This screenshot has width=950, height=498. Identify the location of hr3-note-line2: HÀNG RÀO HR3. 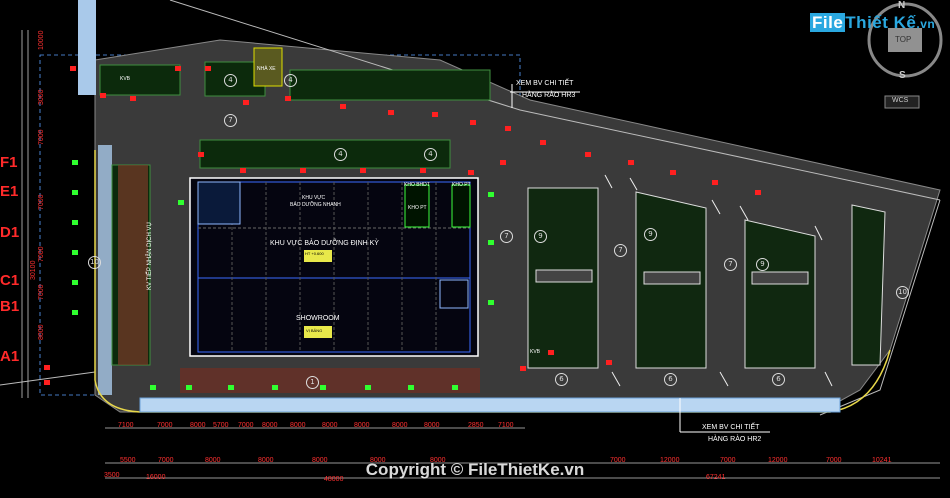
(548, 95).